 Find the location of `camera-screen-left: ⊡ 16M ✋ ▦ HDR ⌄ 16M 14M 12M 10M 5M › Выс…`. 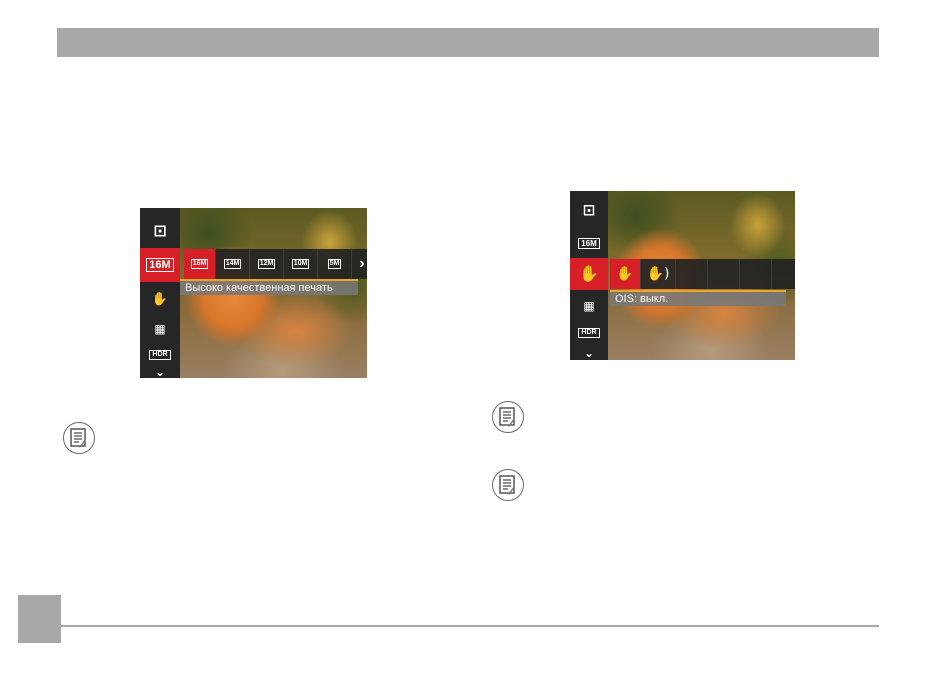

camera-screen-left: ⊡ 16M ✋ ▦ HDR ⌄ 16M 14M 12M 10M 5M › Выс… is located at coordinates (253, 293).